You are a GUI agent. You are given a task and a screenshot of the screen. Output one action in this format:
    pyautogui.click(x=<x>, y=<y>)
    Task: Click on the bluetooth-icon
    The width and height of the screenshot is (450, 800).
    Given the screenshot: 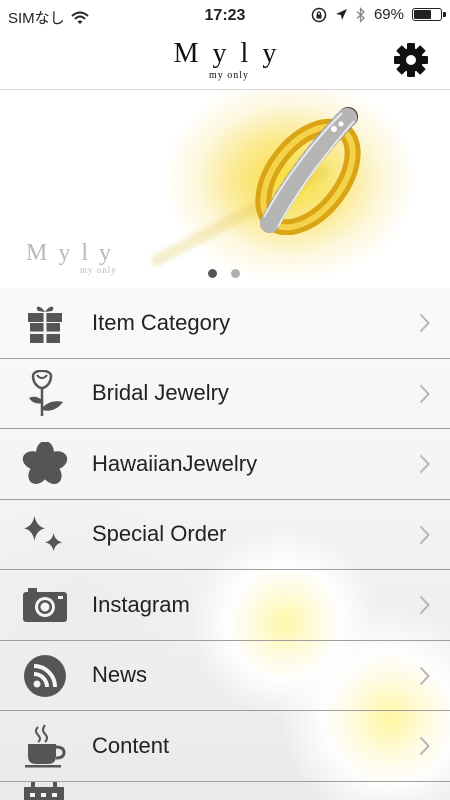 What is the action you would take?
    pyautogui.click(x=360, y=14)
    